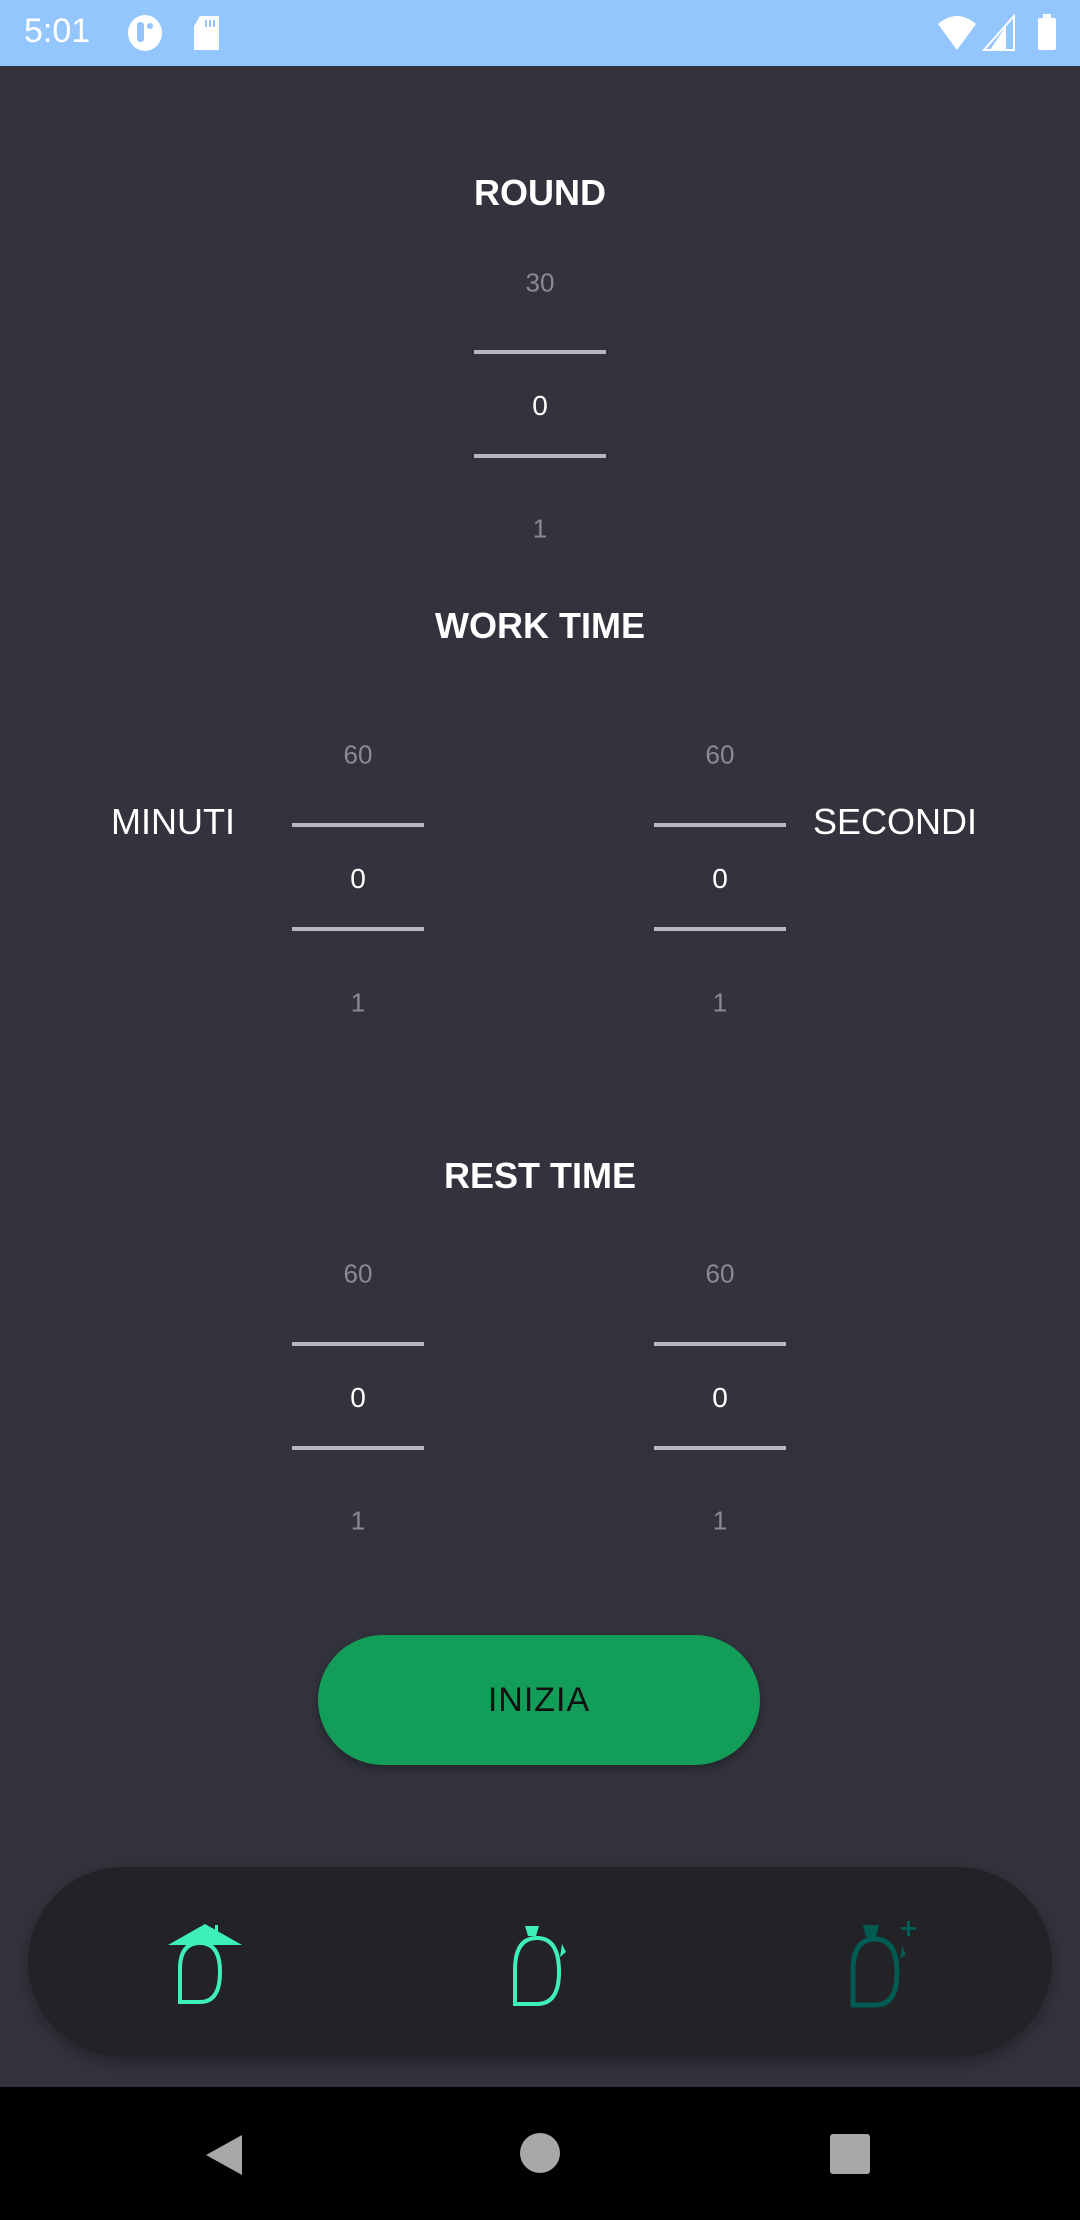 This screenshot has width=1080, height=2220. I want to click on back-icon, so click(224, 2155).